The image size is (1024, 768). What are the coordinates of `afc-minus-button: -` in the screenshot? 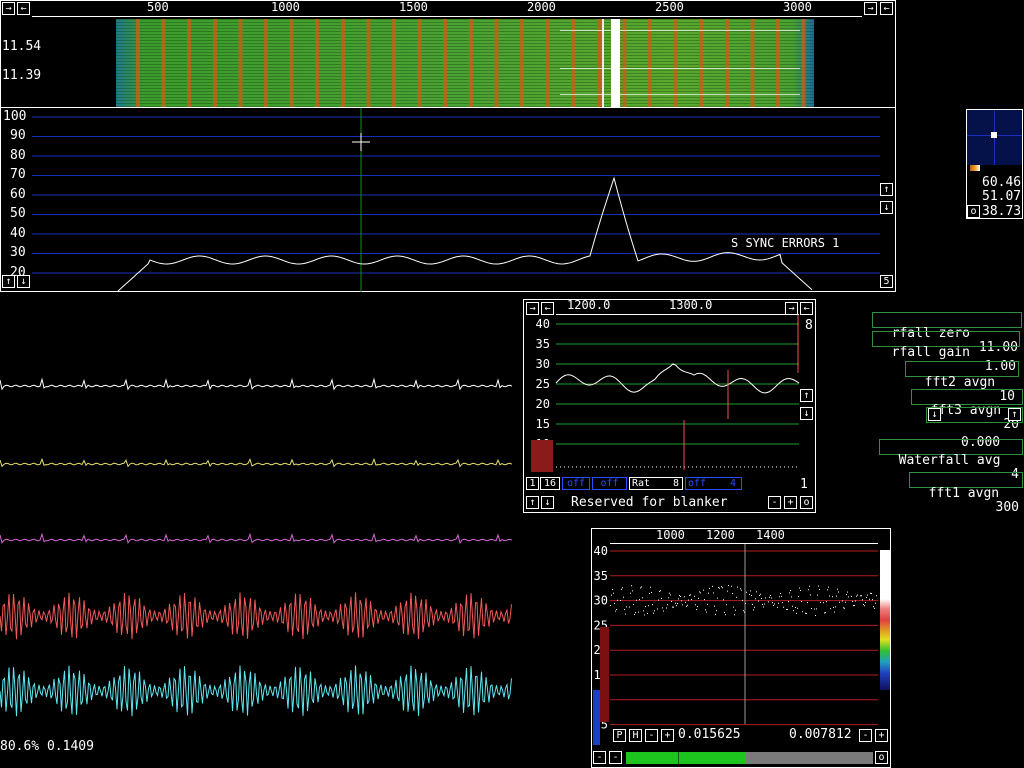 It's located at (651, 735).